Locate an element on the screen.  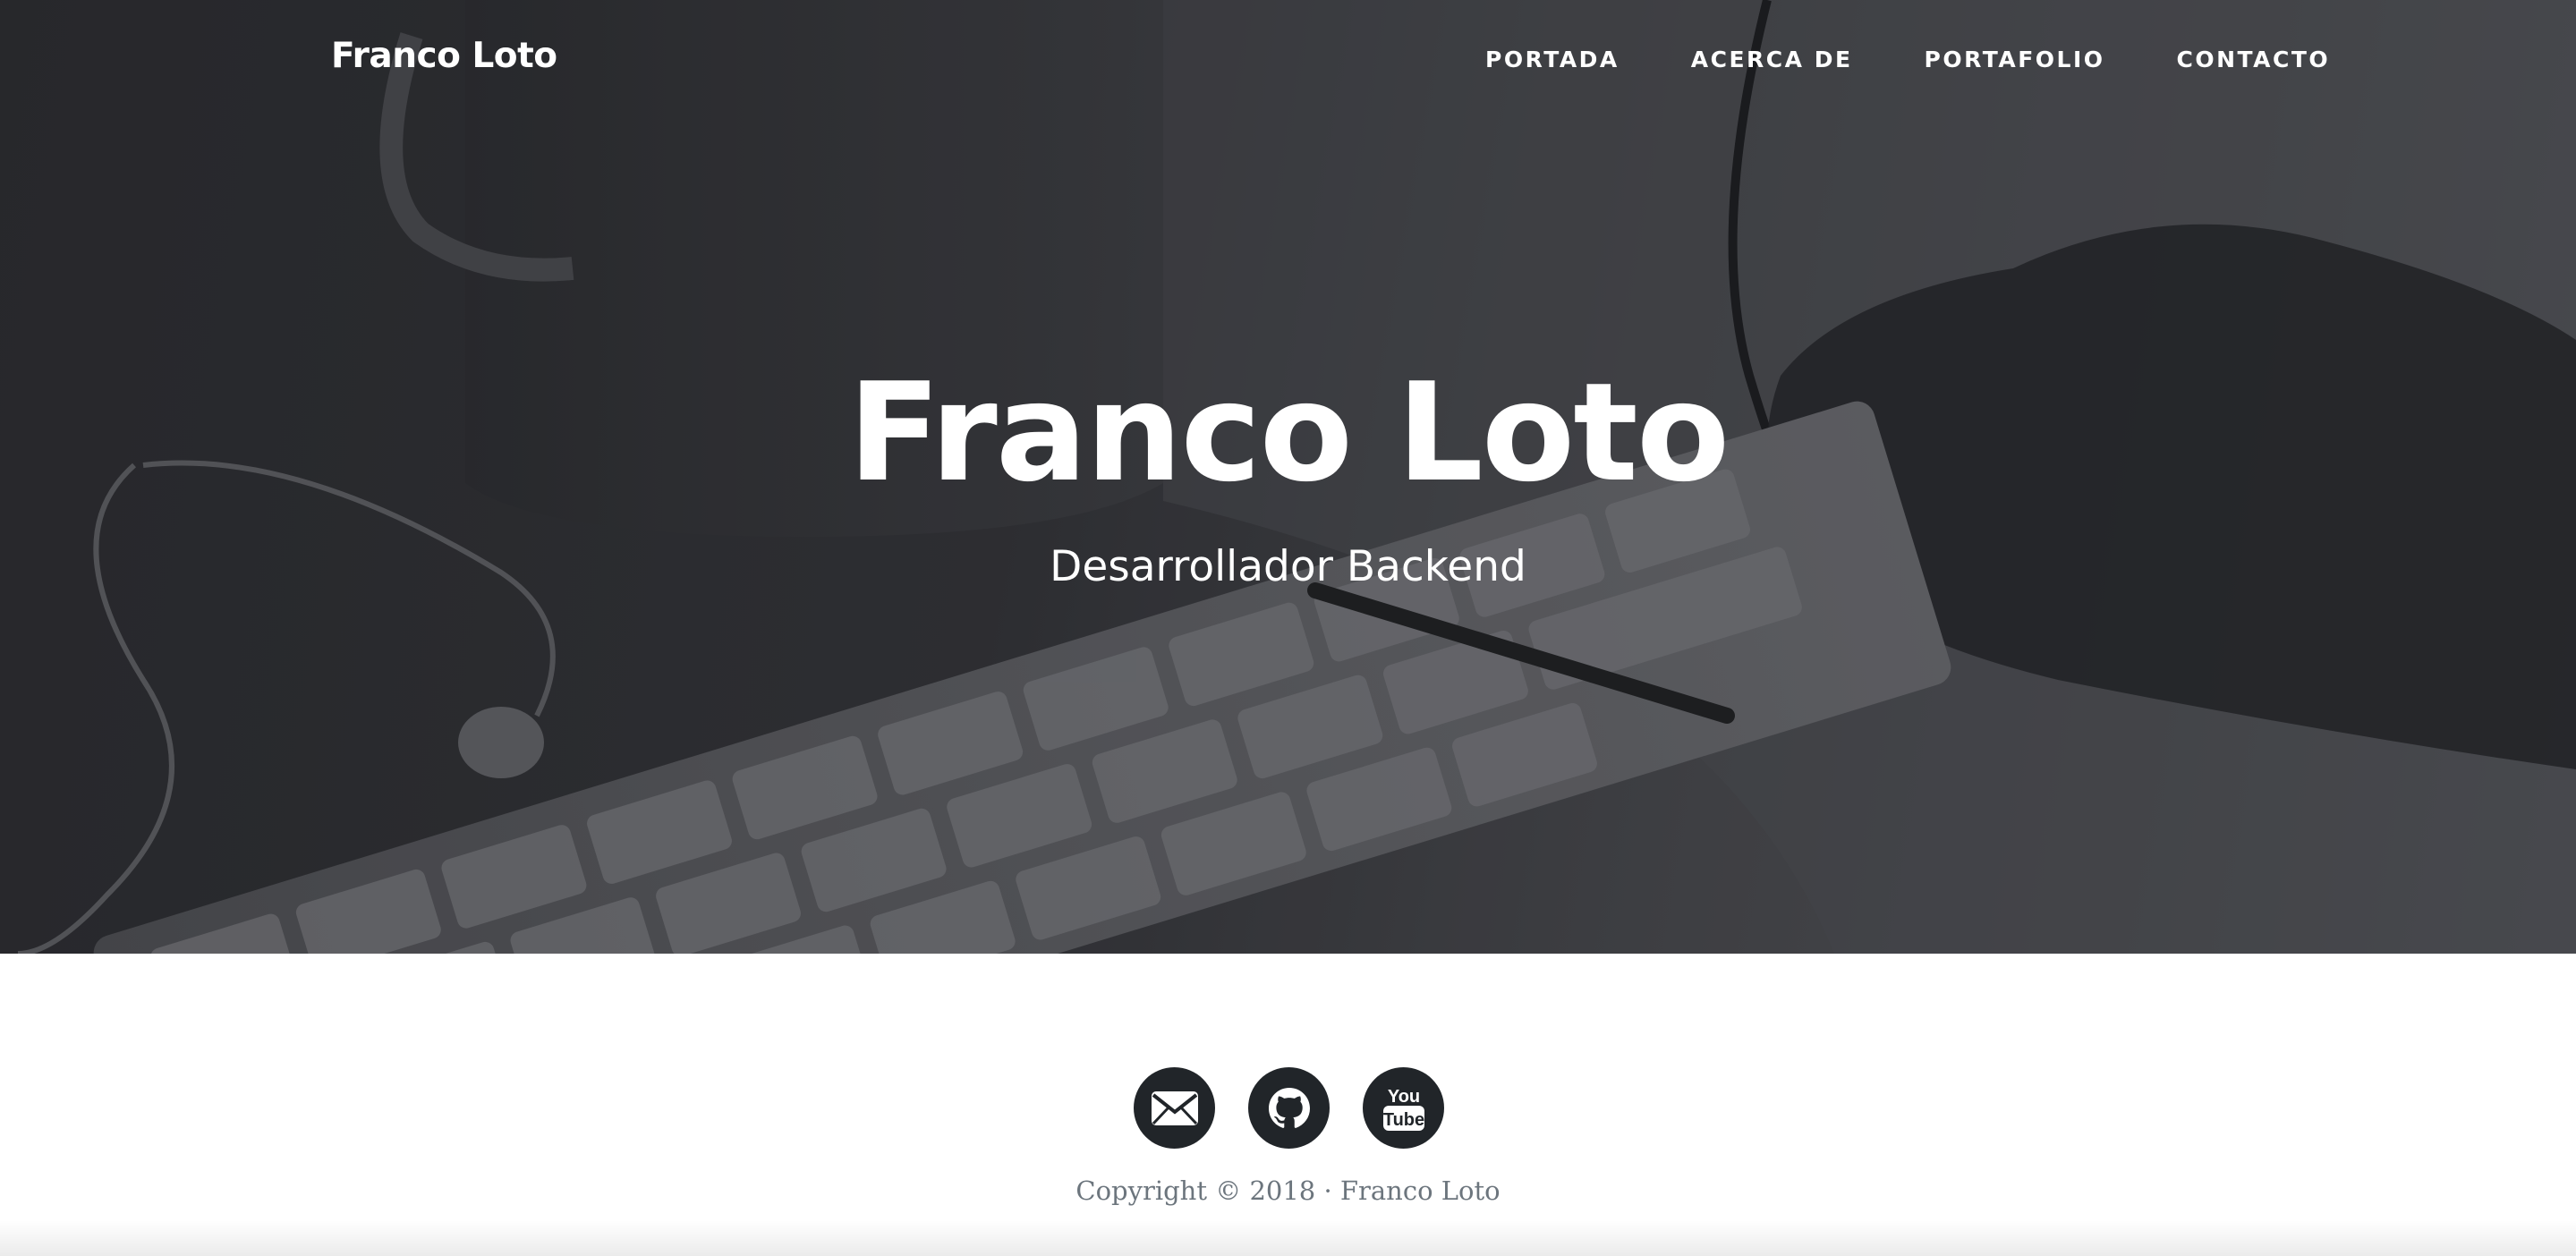
copyright-text: Copyright © 2018 · Franco Loto is located at coordinates (1288, 1190).